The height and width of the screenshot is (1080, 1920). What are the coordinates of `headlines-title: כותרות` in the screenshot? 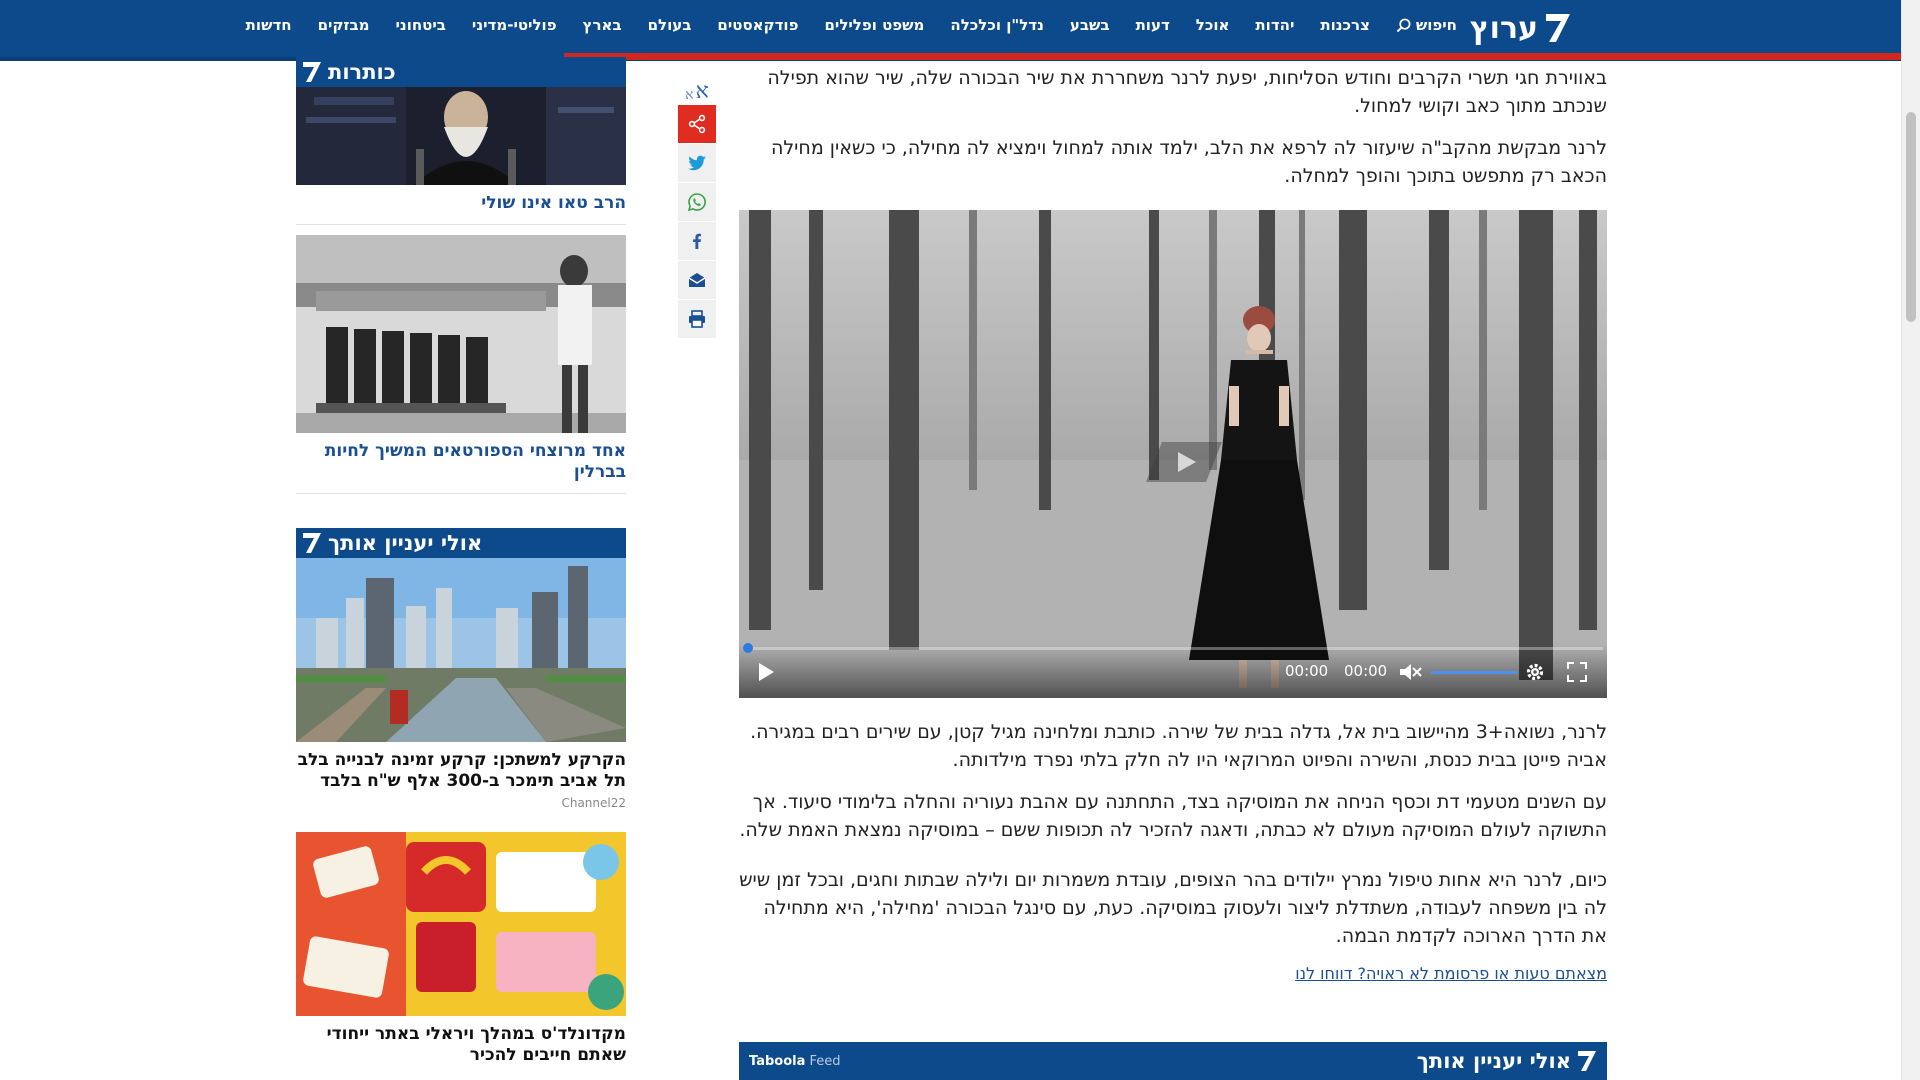 It's located at (362, 72).